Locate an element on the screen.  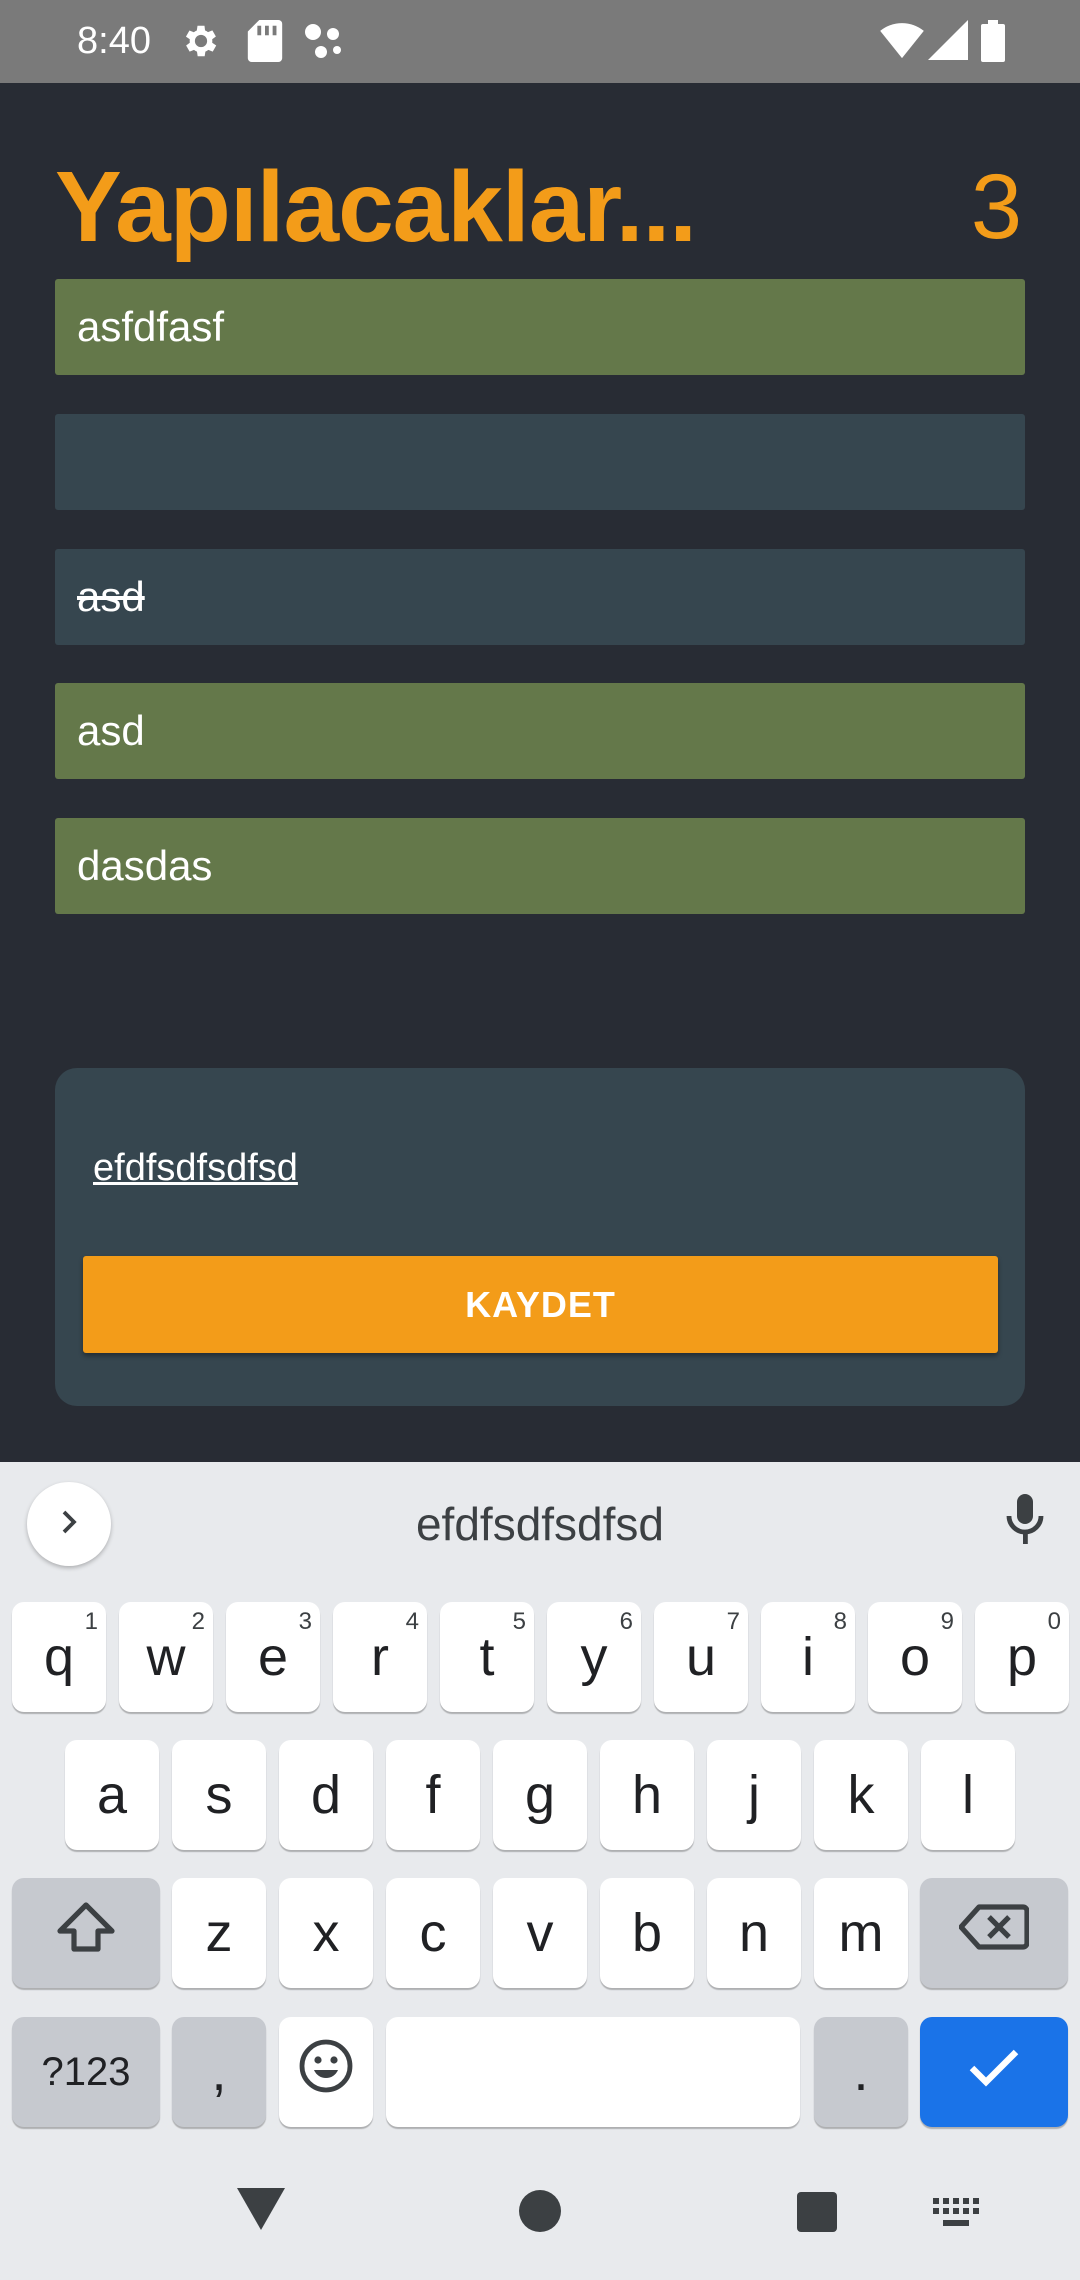
key-r: r4 is located at coordinates (380, 1657).